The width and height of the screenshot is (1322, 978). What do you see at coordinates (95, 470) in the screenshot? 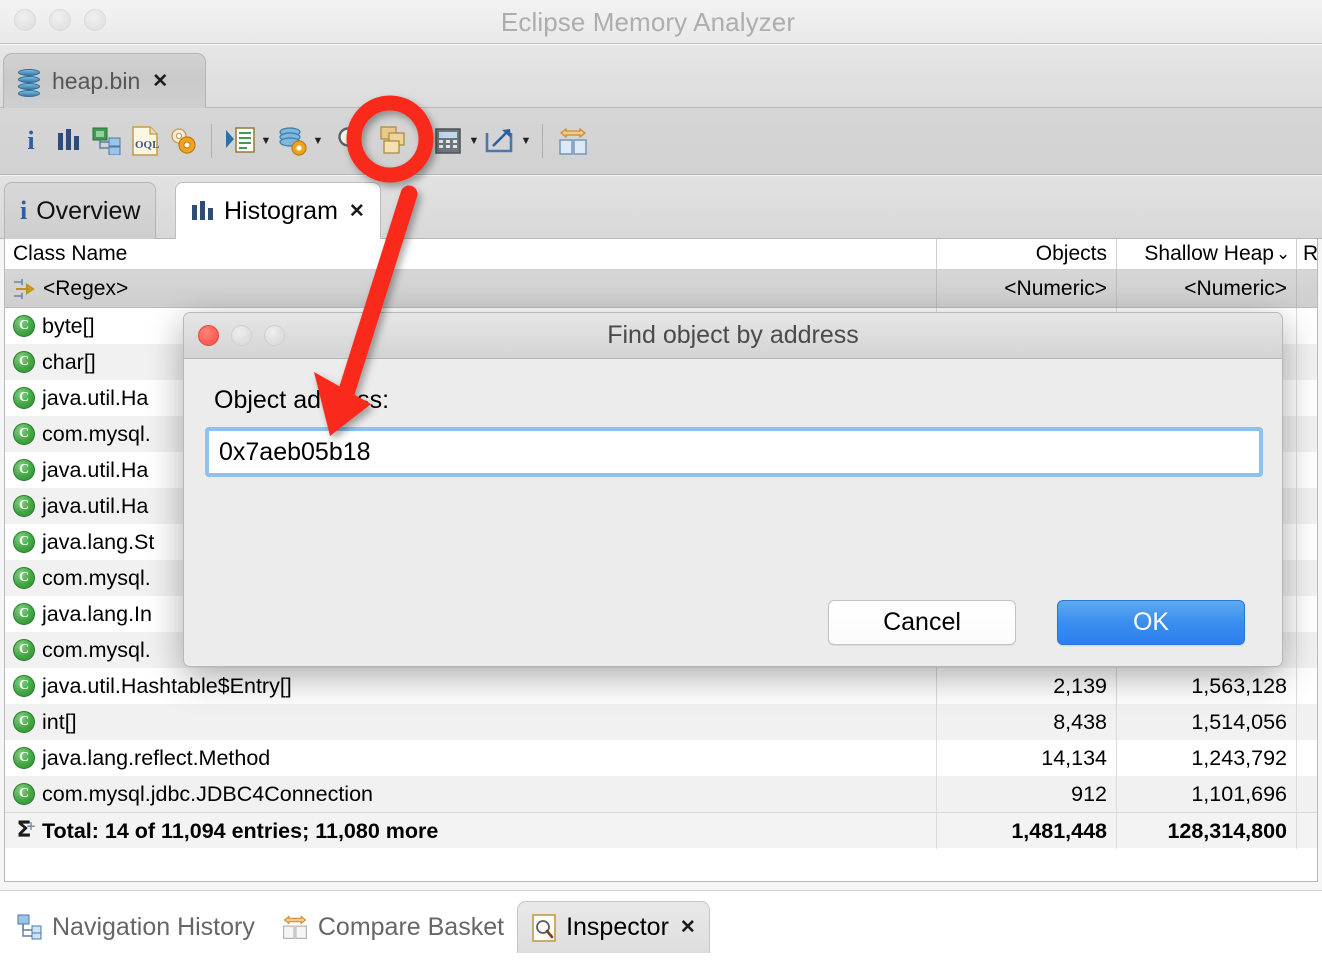
I see `class-name-text: java.util.Ha` at bounding box center [95, 470].